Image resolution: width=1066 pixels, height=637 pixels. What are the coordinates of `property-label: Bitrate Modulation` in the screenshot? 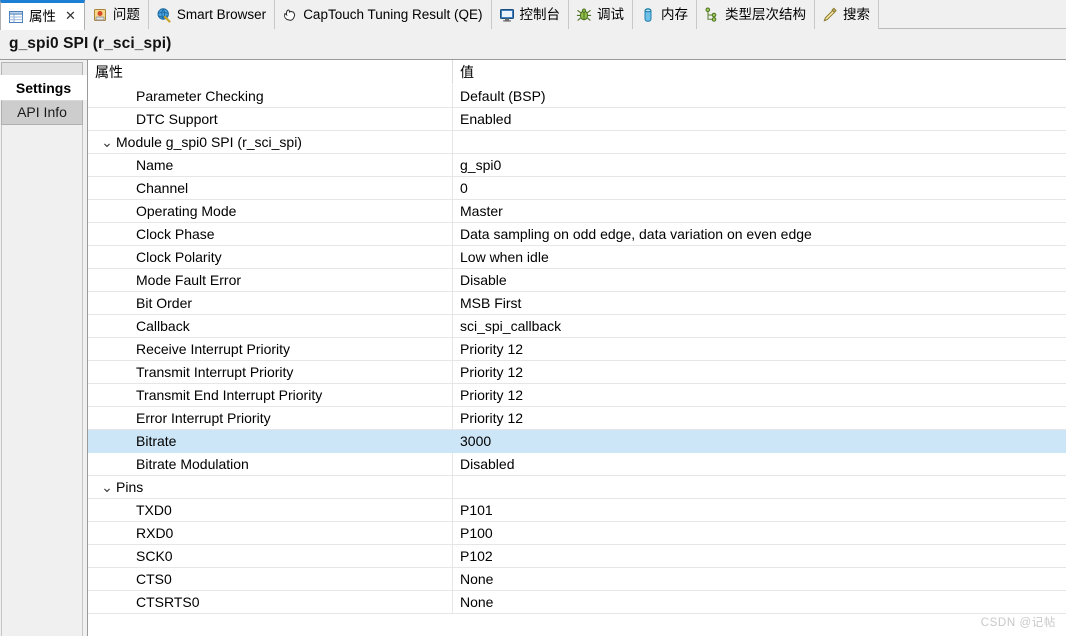 It's located at (192, 464).